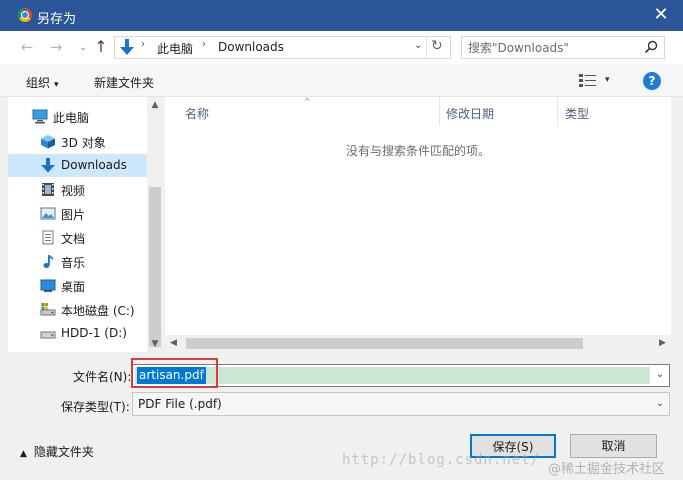 The image size is (683, 480). I want to click on annotation-highlight-box, so click(174, 373).